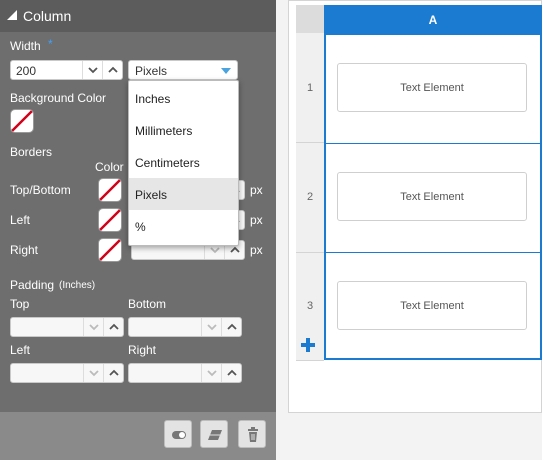 Image resolution: width=542 pixels, height=460 pixels. I want to click on column-header-a: A, so click(433, 19).